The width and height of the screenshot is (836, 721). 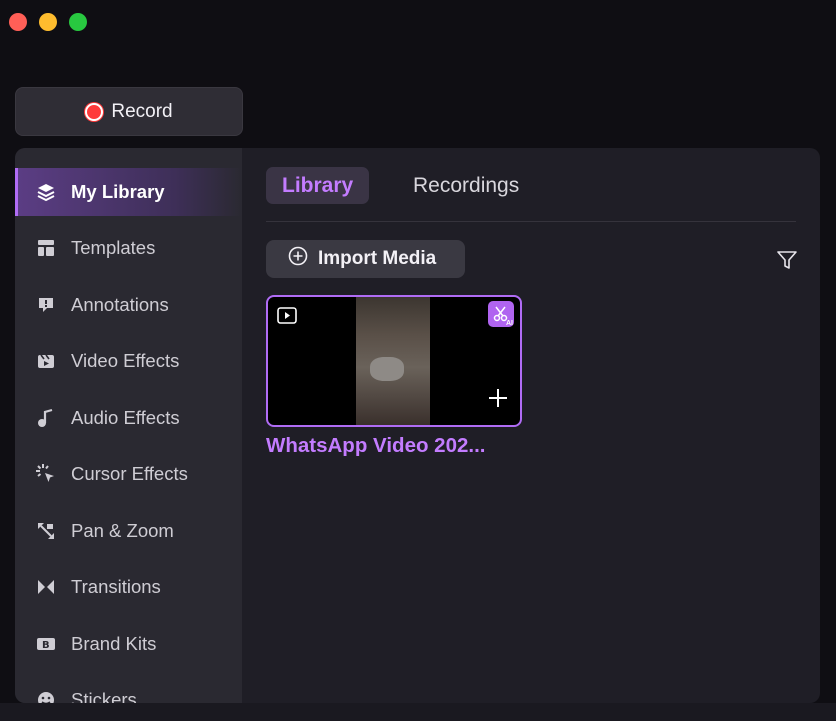 What do you see at coordinates (298, 259) in the screenshot?
I see `plus-circle-icon` at bounding box center [298, 259].